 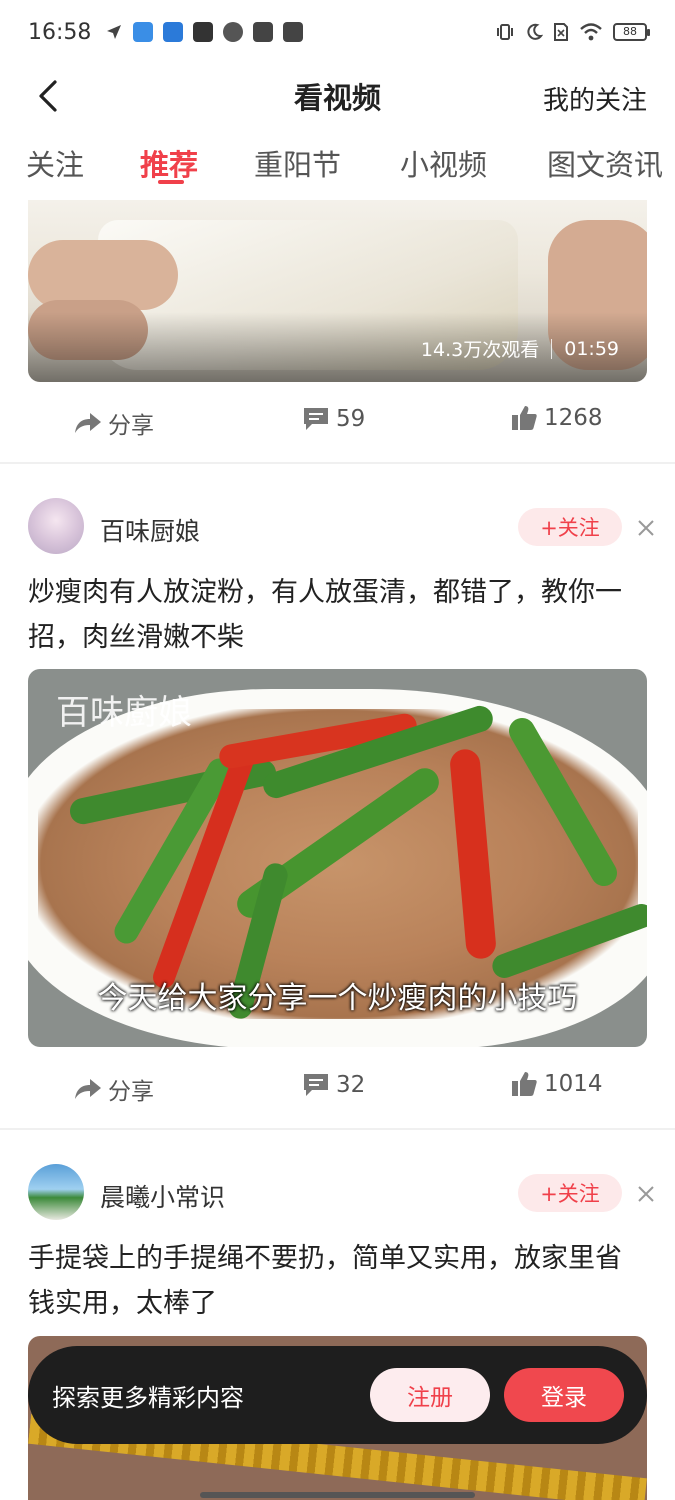 I want to click on my-follow-link: 我的关注, so click(x=595, y=98).